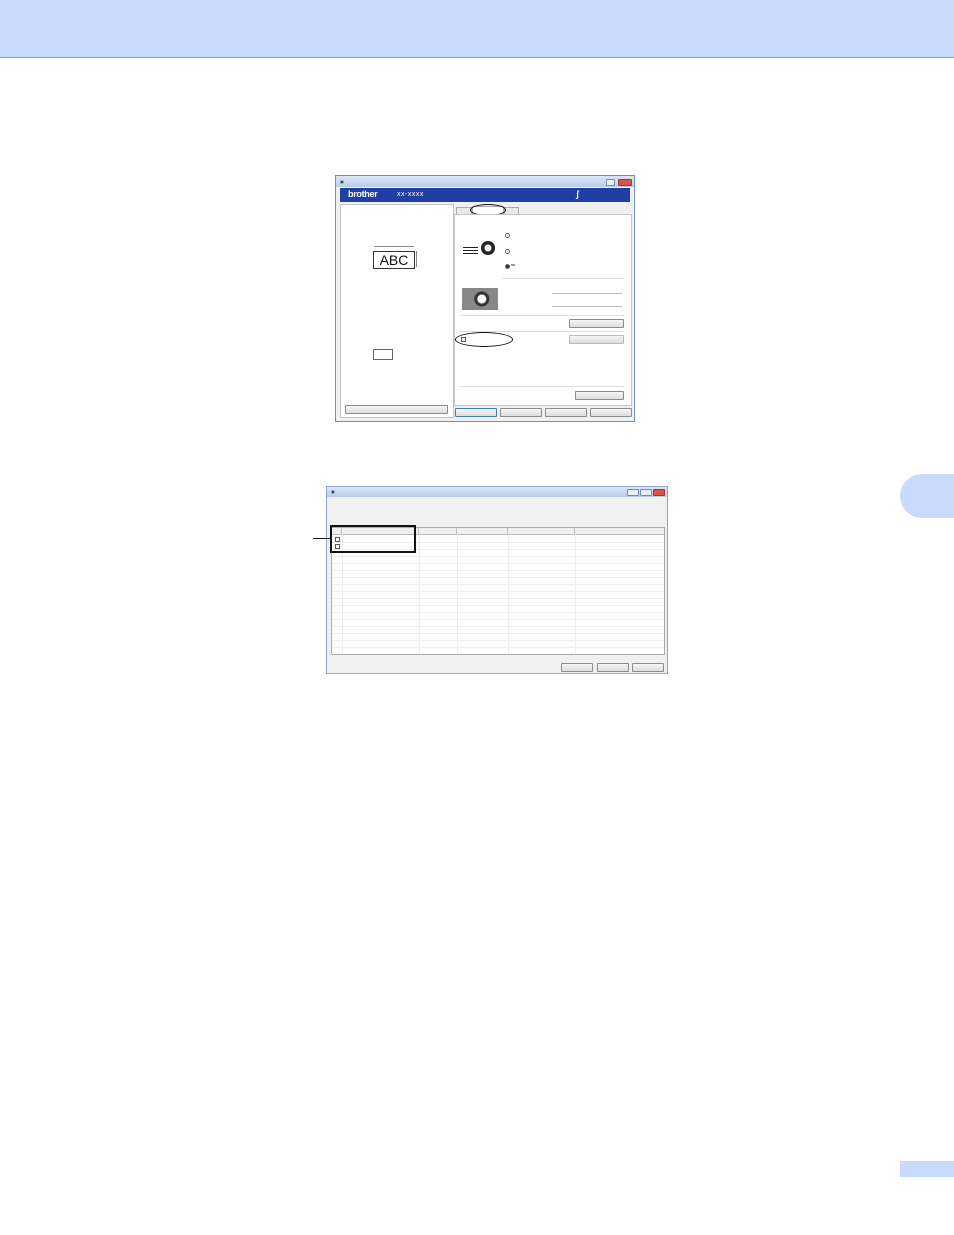  I want to click on default-button, so click(599, 395).